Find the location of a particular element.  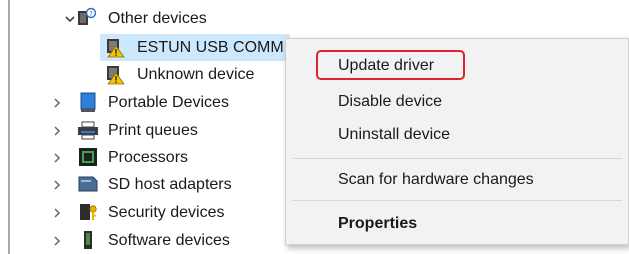

menu-item-update-driver: Update driver is located at coordinates (457, 66).